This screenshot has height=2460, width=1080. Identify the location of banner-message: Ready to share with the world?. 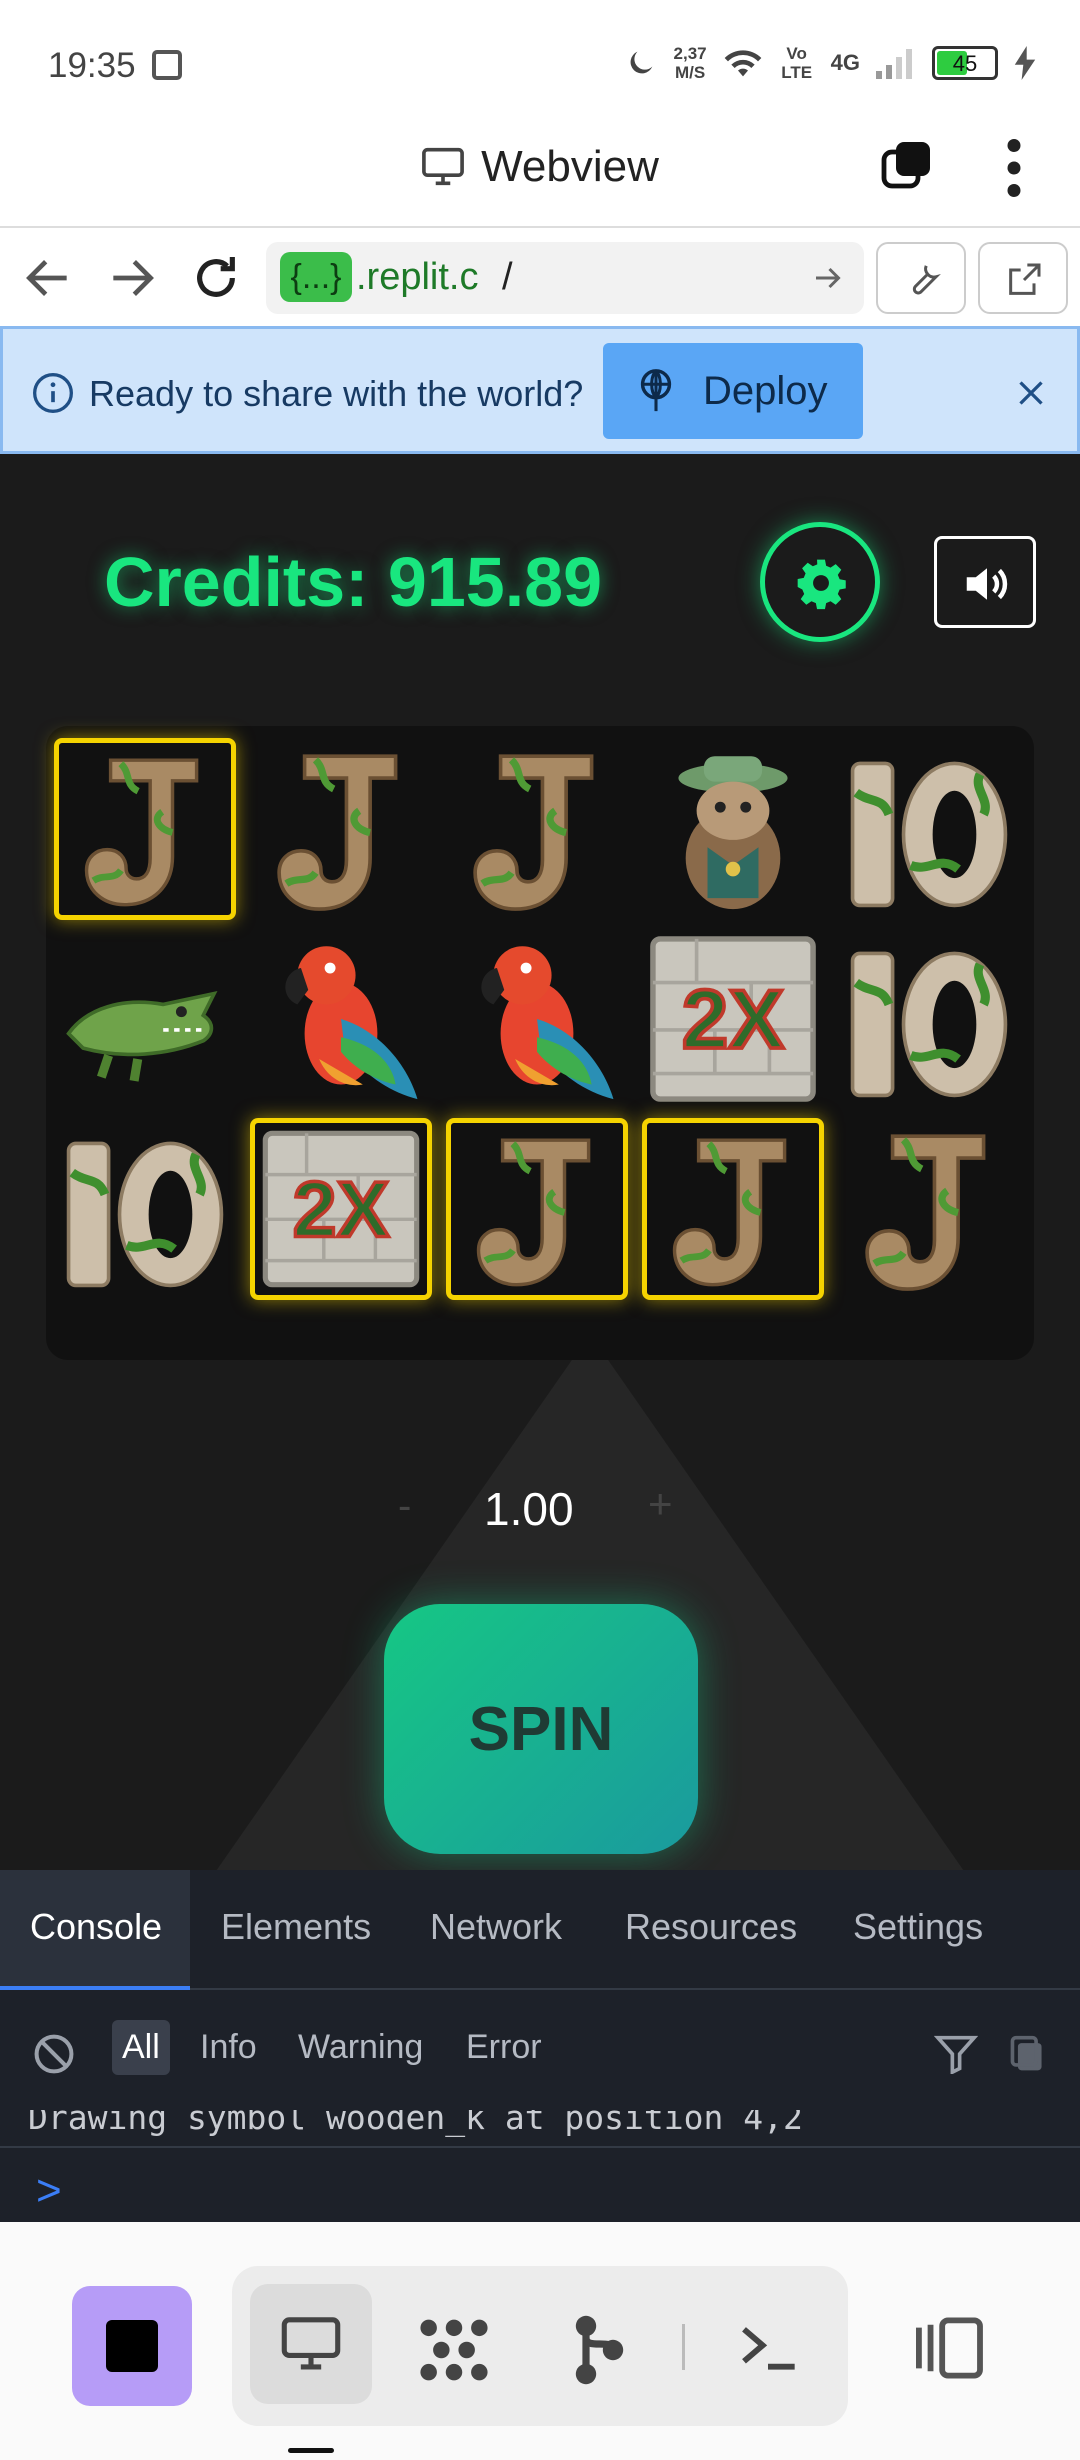
(336, 393).